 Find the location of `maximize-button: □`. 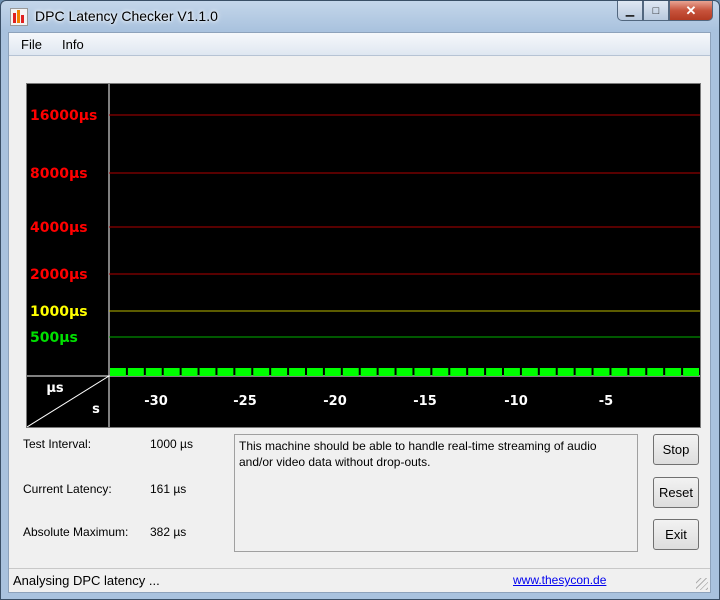

maximize-button: □ is located at coordinates (656, 11).